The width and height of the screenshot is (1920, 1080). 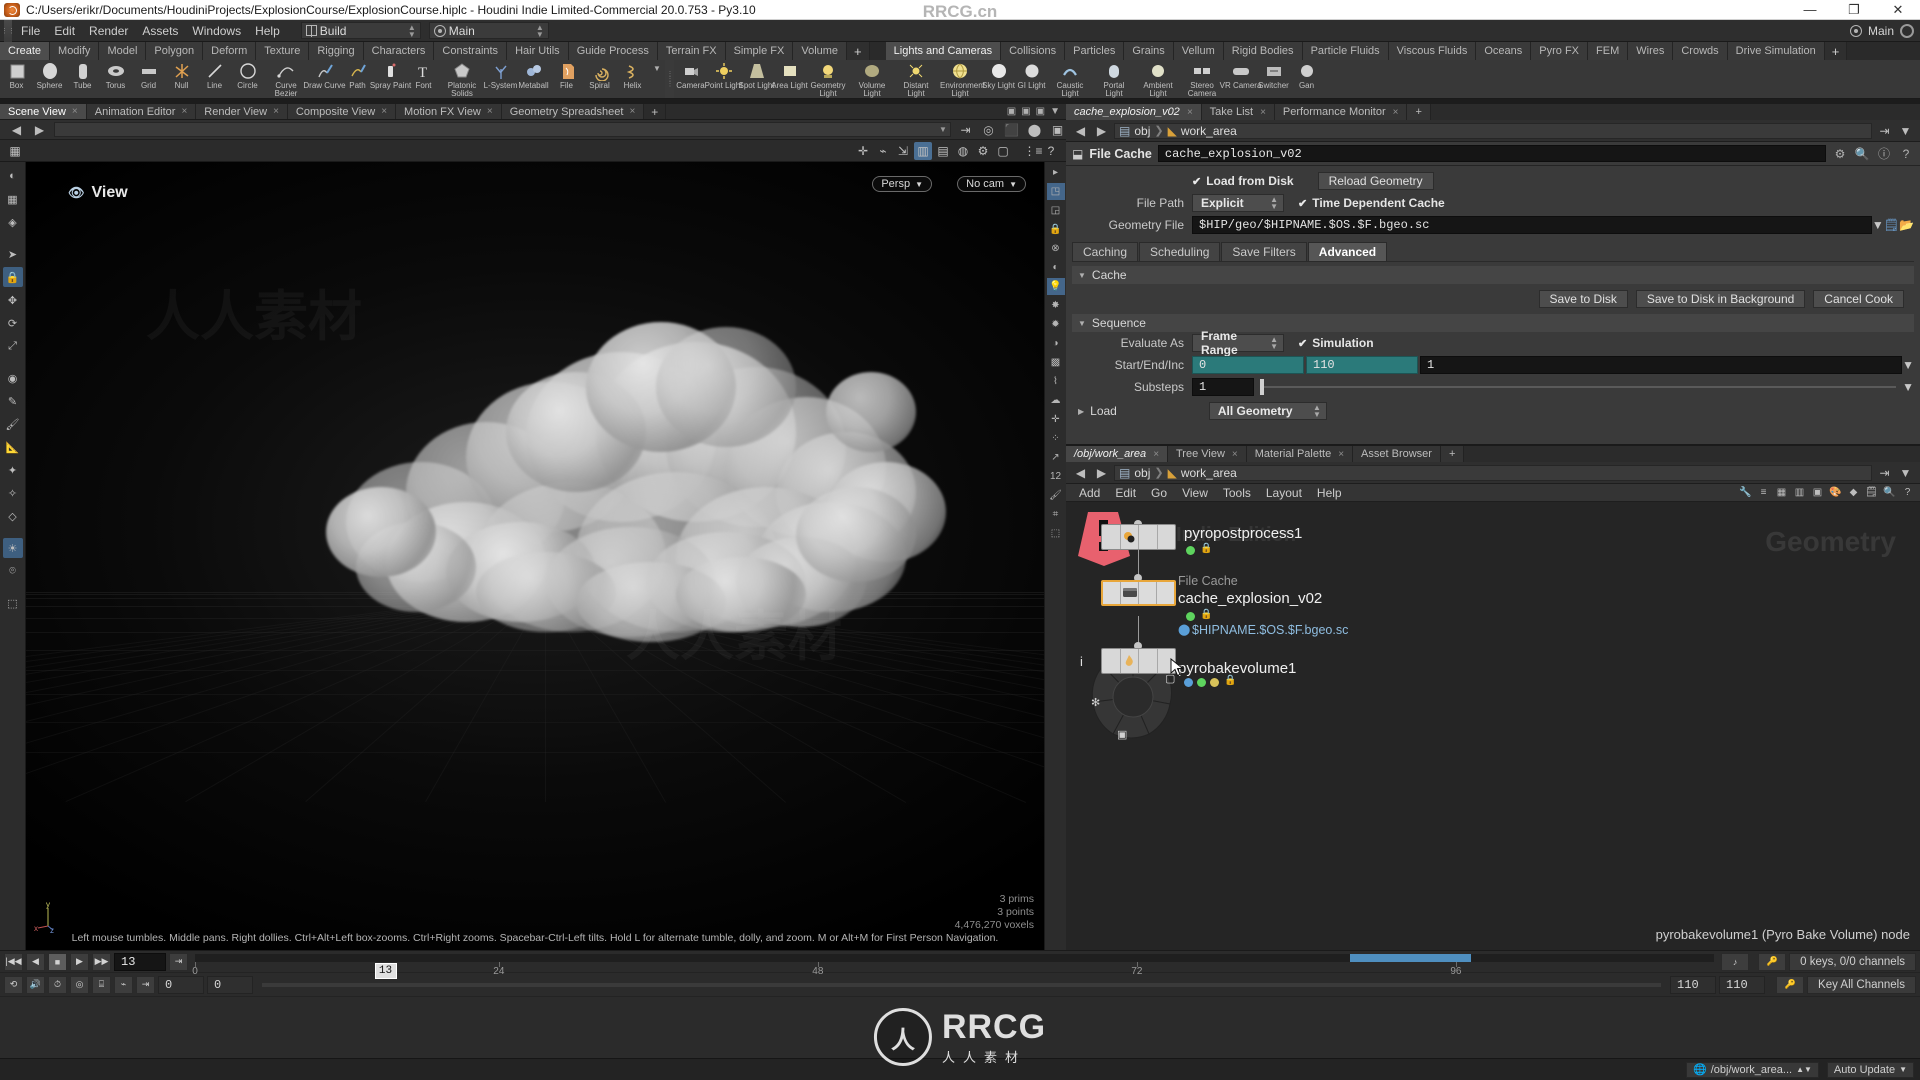 I want to click on bound-icon: ⬚, so click(x=1056, y=533).